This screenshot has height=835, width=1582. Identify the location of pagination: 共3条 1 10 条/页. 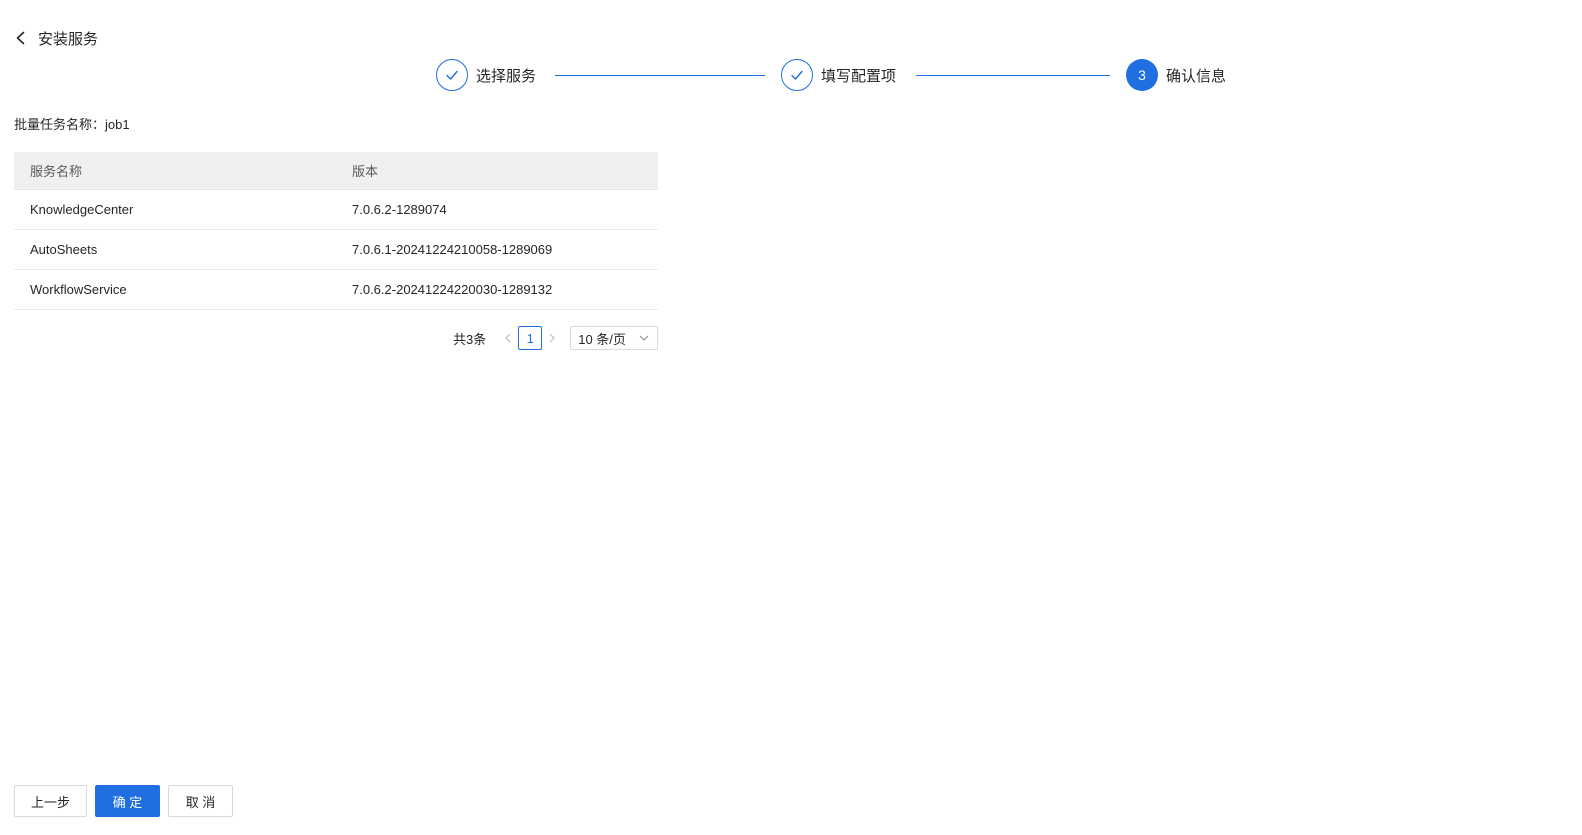
(556, 338).